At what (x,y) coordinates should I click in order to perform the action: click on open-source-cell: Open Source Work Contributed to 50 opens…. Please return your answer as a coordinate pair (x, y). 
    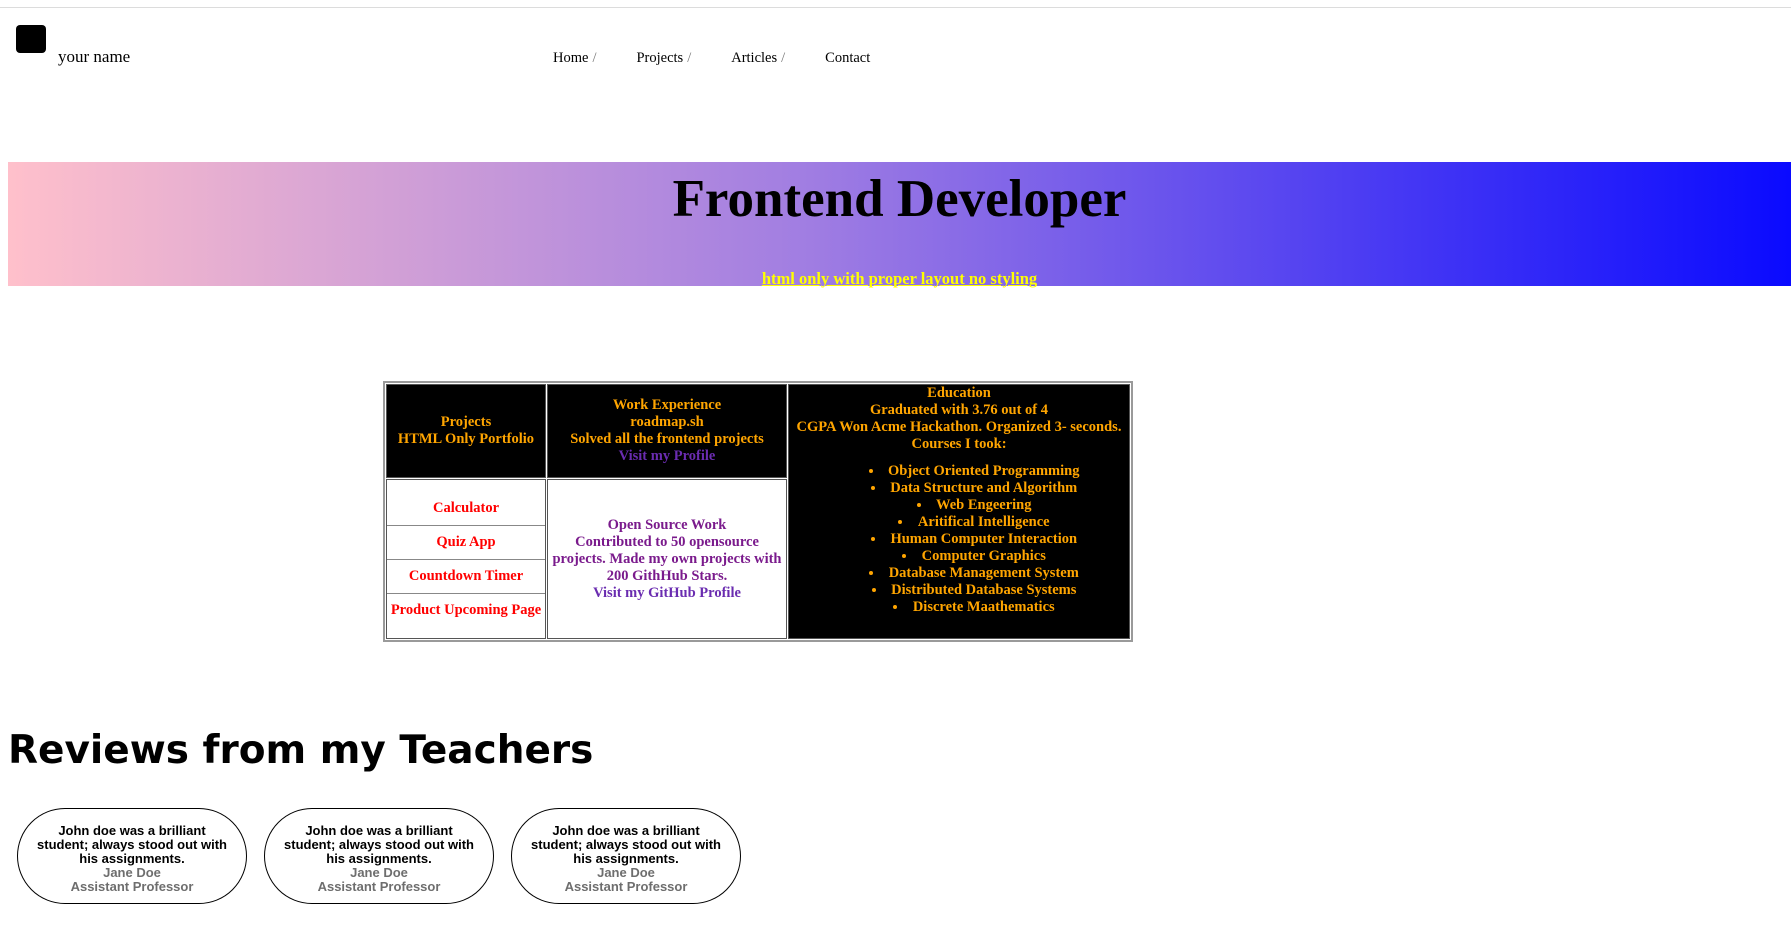
    Looking at the image, I should click on (667, 559).